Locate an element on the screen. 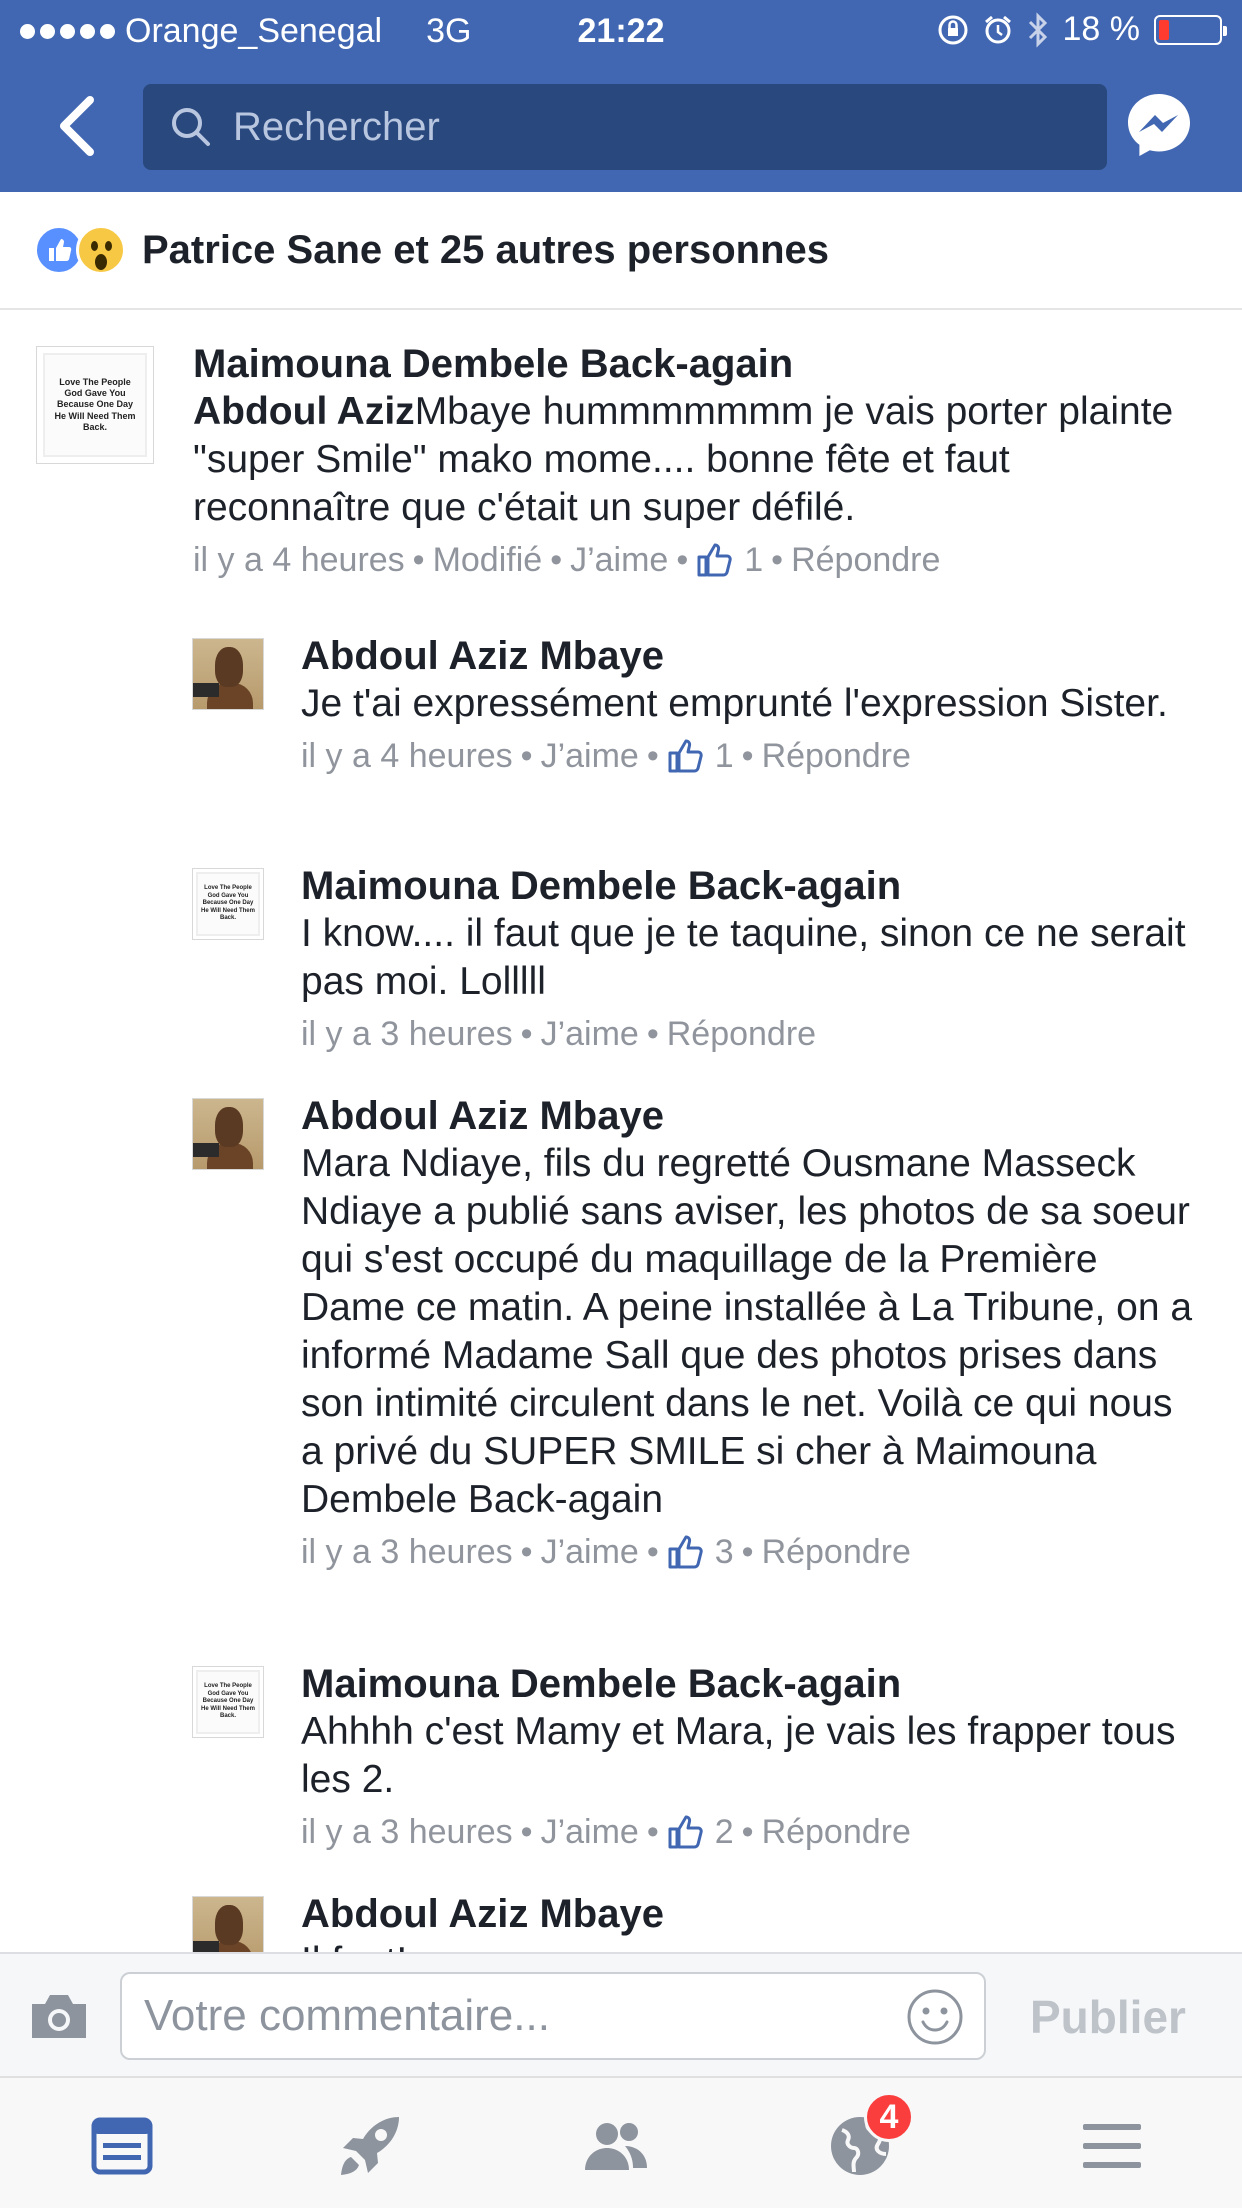 The height and width of the screenshot is (2208, 1242). comment-input is located at coordinates (514, 2016).